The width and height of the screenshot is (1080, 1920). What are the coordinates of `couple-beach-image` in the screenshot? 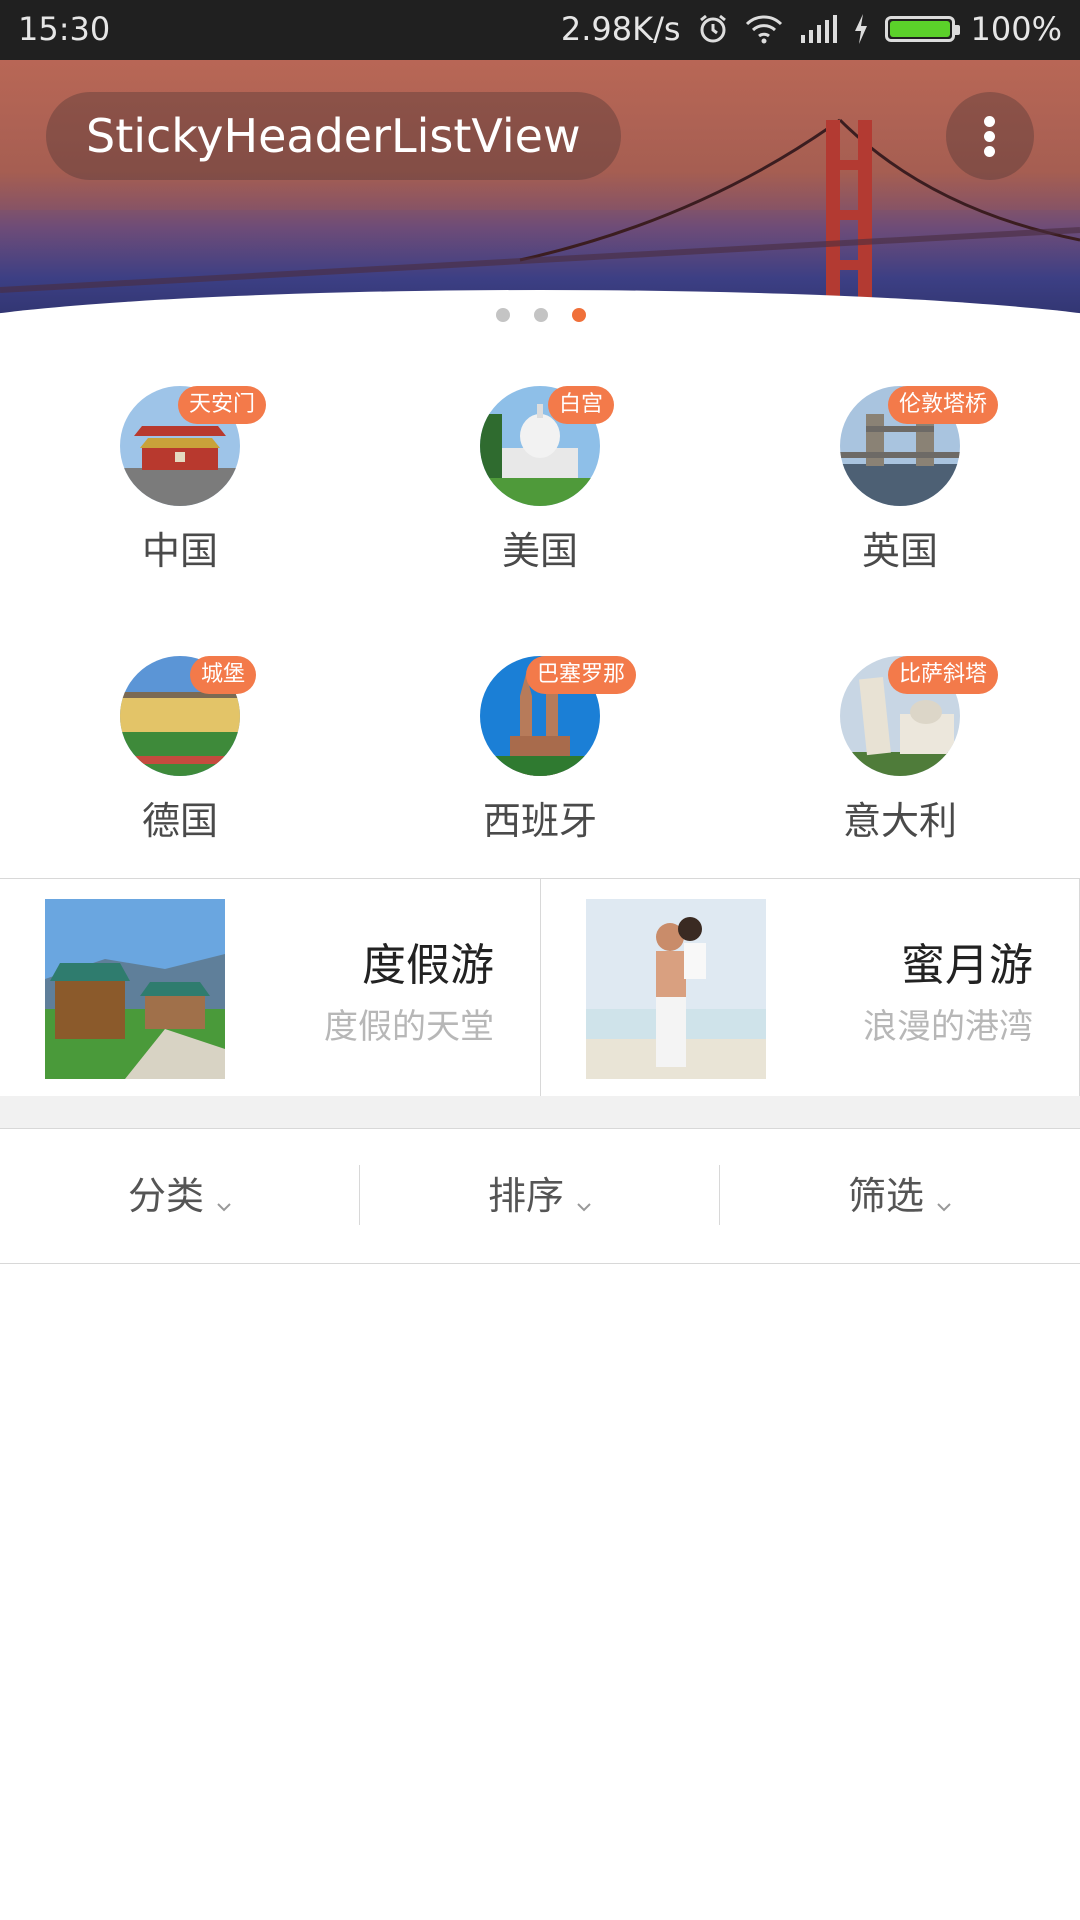 It's located at (676, 989).